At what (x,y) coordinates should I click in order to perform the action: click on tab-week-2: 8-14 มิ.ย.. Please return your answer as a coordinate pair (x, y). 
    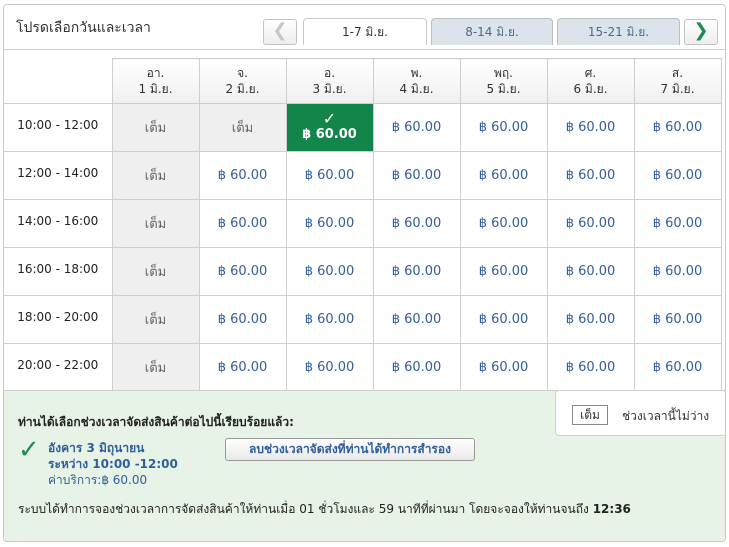
    Looking at the image, I should click on (492, 31).